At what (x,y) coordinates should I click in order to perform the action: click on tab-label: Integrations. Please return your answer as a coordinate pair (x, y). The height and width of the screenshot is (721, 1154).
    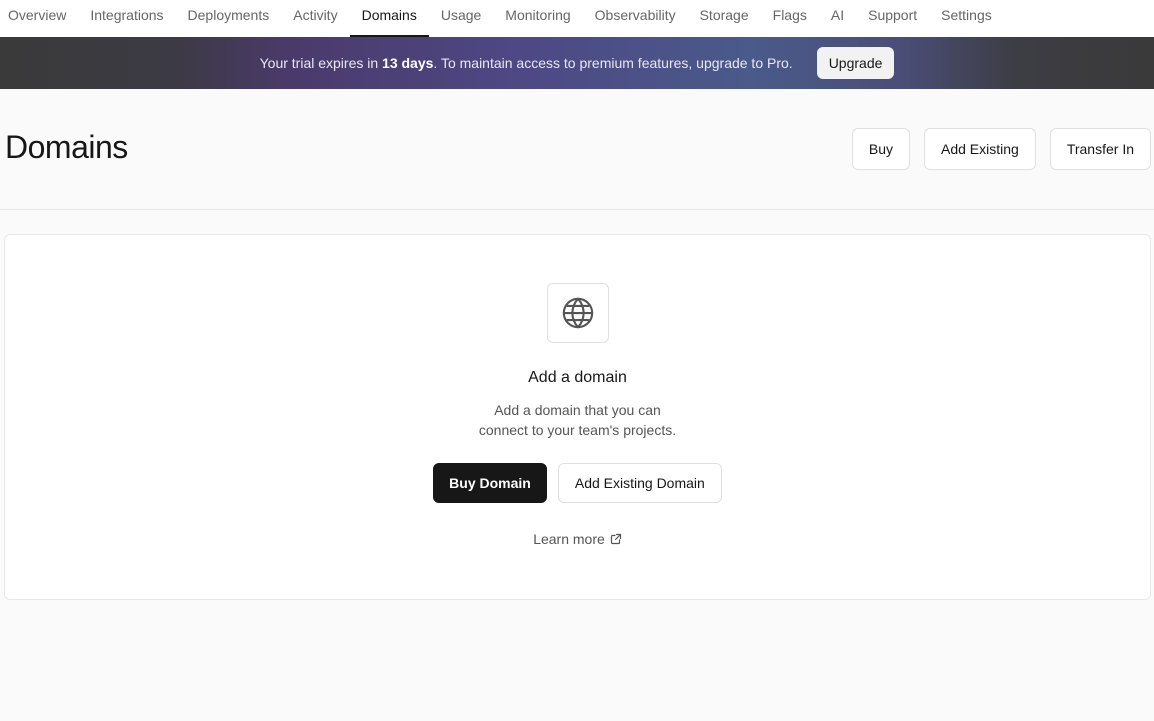
    Looking at the image, I should click on (127, 15).